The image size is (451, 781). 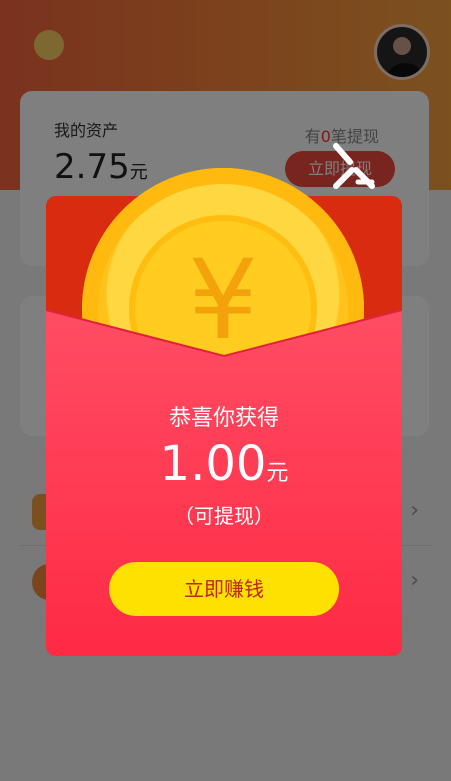 What do you see at coordinates (354, 166) in the screenshot?
I see `close-icon` at bounding box center [354, 166].